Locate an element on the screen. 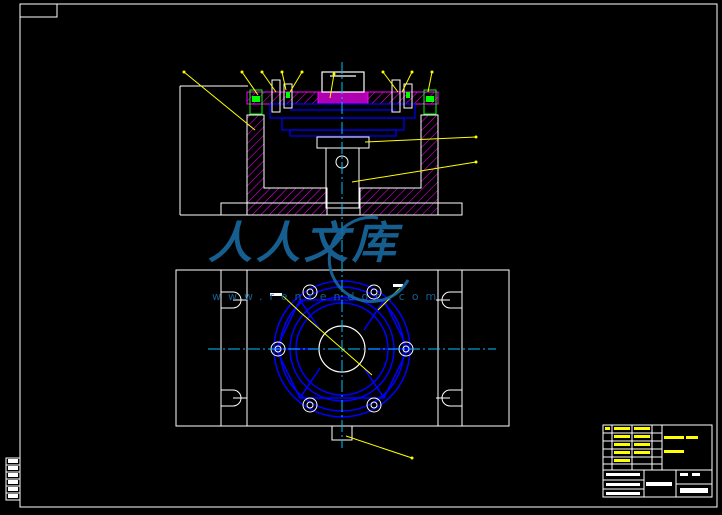 The width and height of the screenshot is (722, 515). left-wall-section is located at coordinates (287, 159).